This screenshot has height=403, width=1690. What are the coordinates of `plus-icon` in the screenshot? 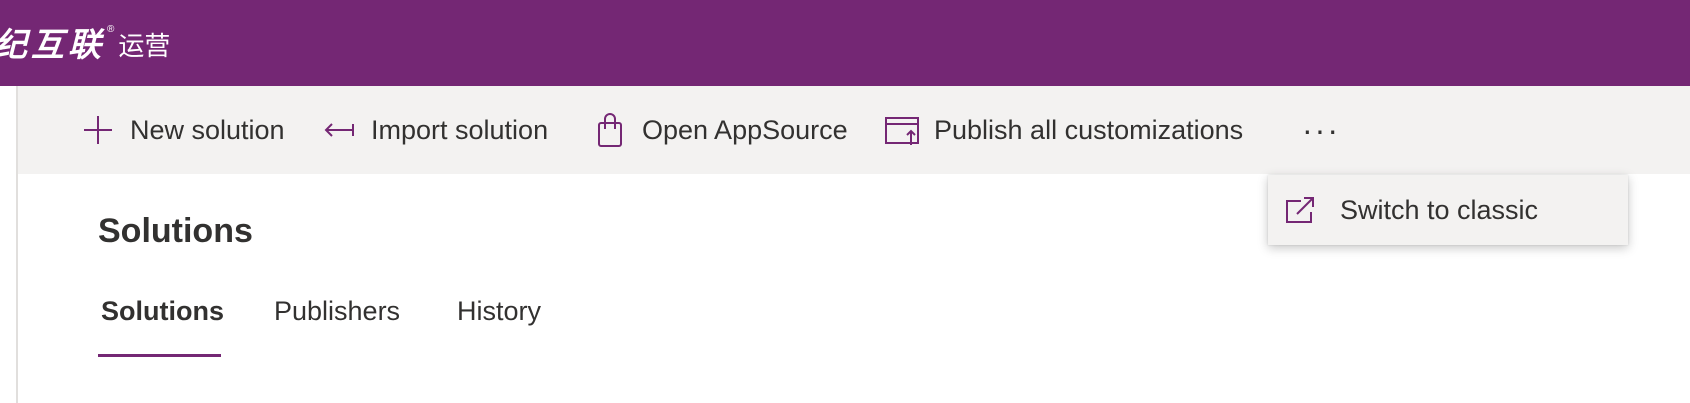 It's located at (98, 130).